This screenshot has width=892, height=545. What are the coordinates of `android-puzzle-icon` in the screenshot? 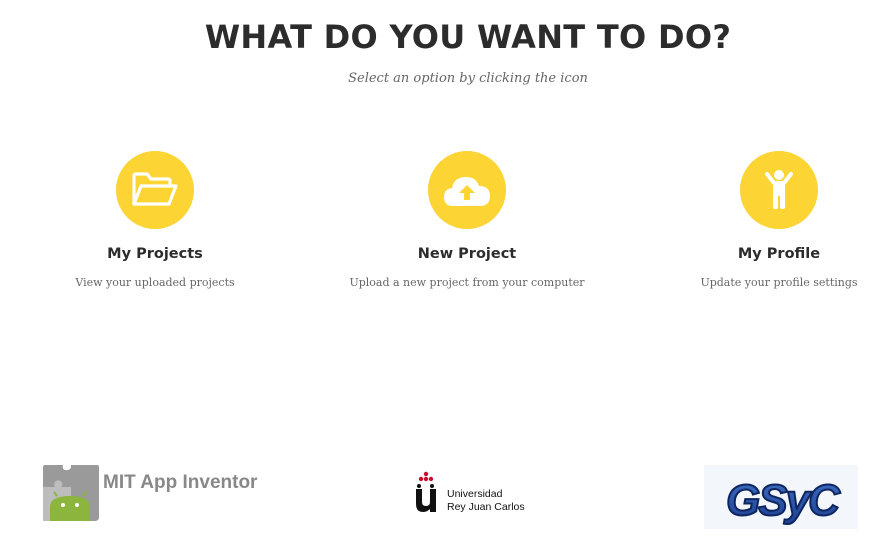 It's located at (71, 493).